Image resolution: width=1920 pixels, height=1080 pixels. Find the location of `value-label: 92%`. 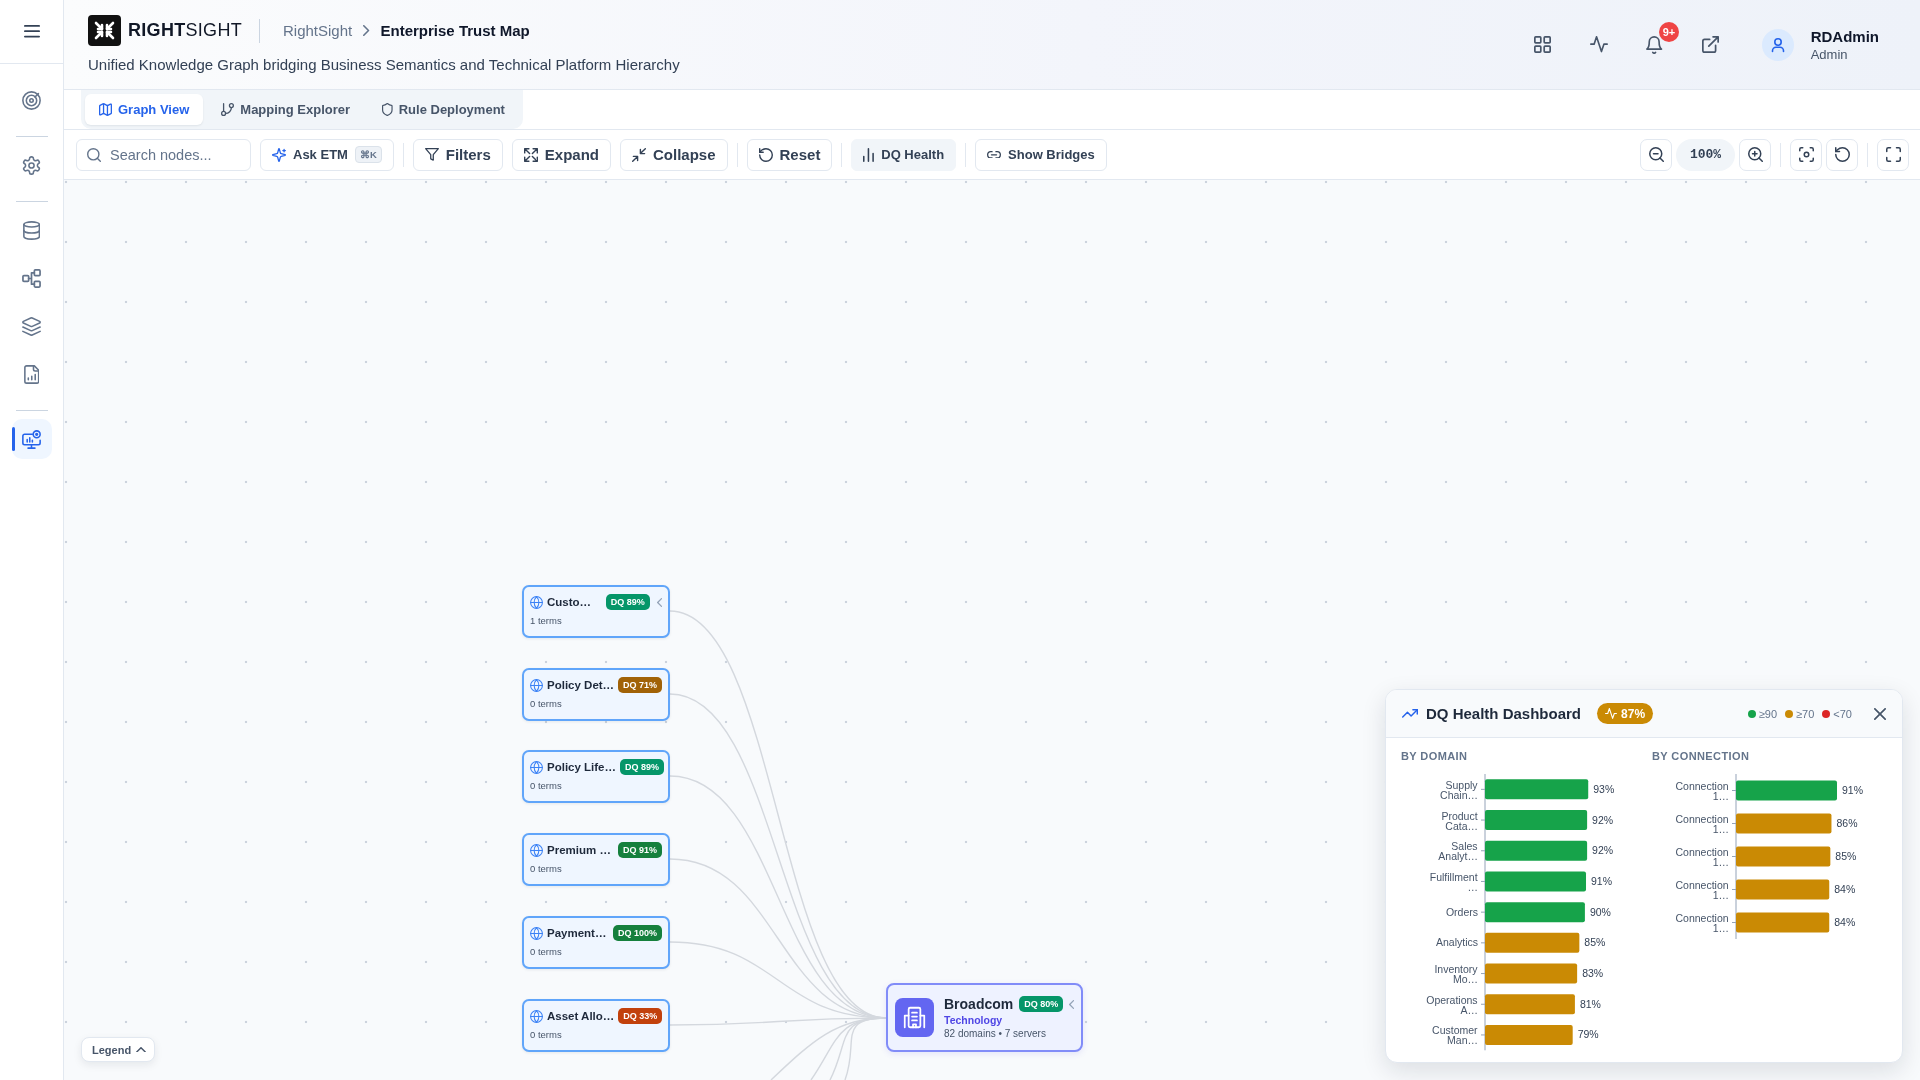

value-label: 92% is located at coordinates (1603, 819).